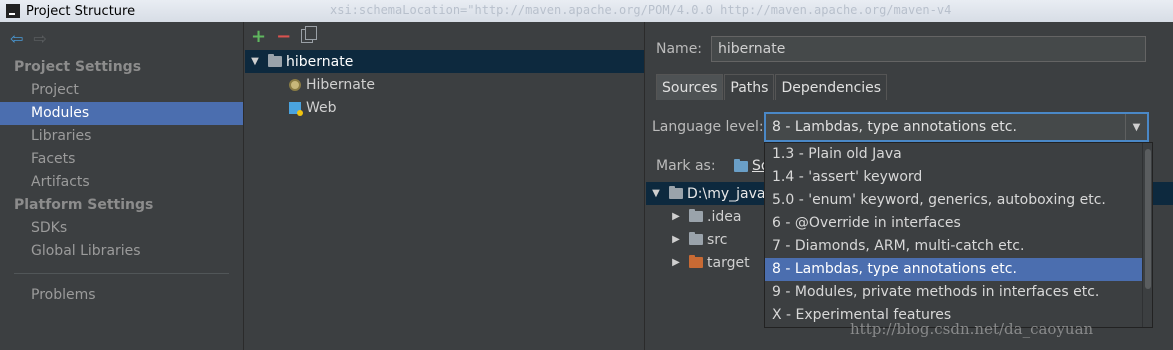 The width and height of the screenshot is (1173, 350). Describe the element at coordinates (121, 113) in the screenshot. I see `sidebar-item-modules: Modules` at that location.